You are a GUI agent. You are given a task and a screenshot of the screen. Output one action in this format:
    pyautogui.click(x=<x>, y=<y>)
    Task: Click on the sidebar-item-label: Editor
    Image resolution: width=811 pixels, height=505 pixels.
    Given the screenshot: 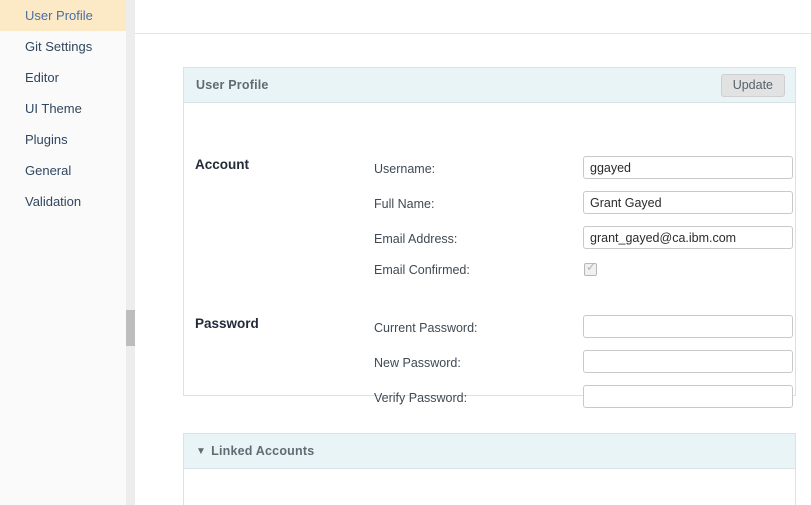 What is the action you would take?
    pyautogui.click(x=42, y=77)
    